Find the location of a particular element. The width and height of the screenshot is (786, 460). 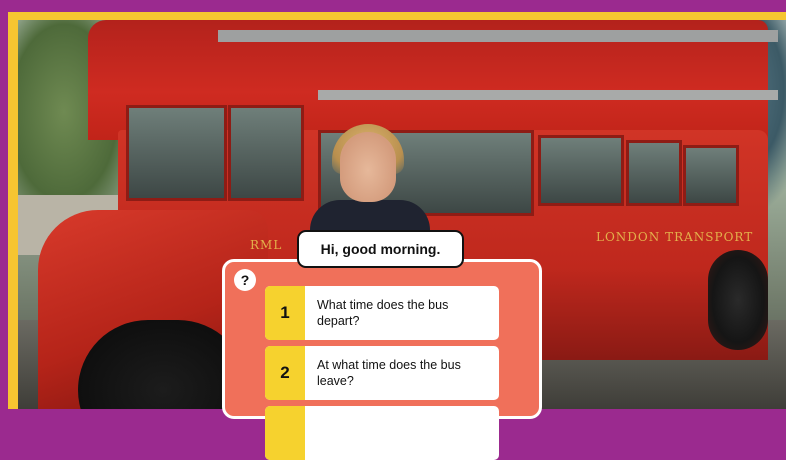

option-number: 2 is located at coordinates (285, 373).